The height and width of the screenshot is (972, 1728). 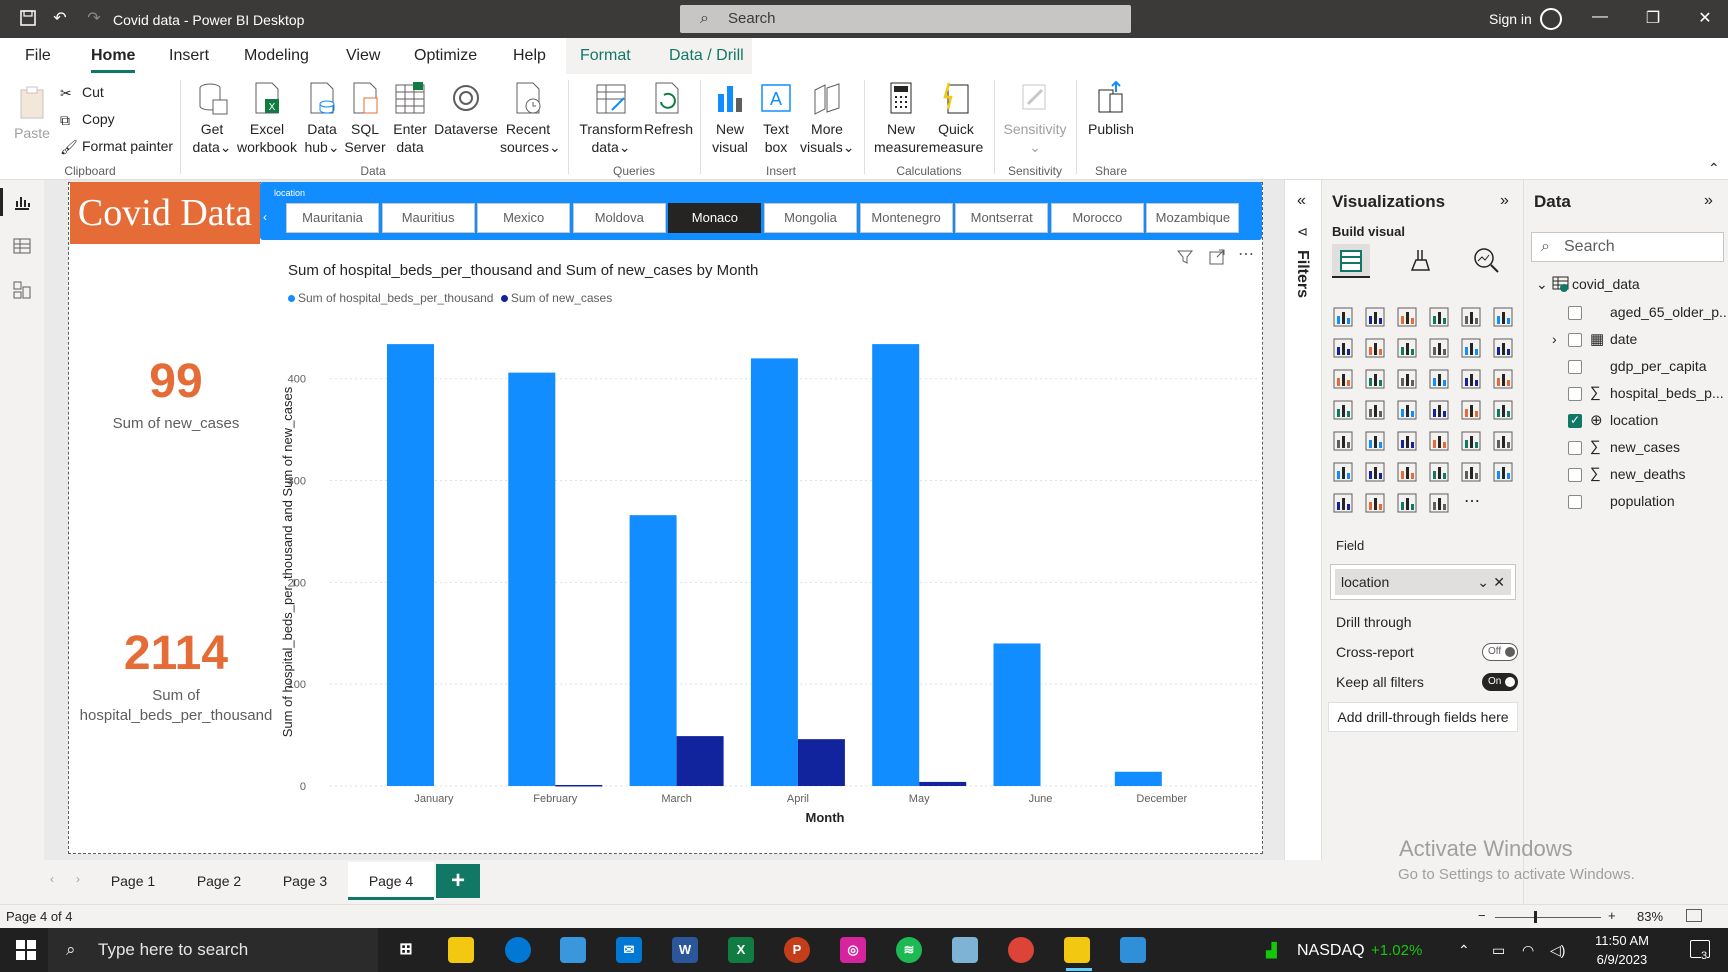 I want to click on format-painter-button: 🖌 Format painter, so click(x=116, y=146).